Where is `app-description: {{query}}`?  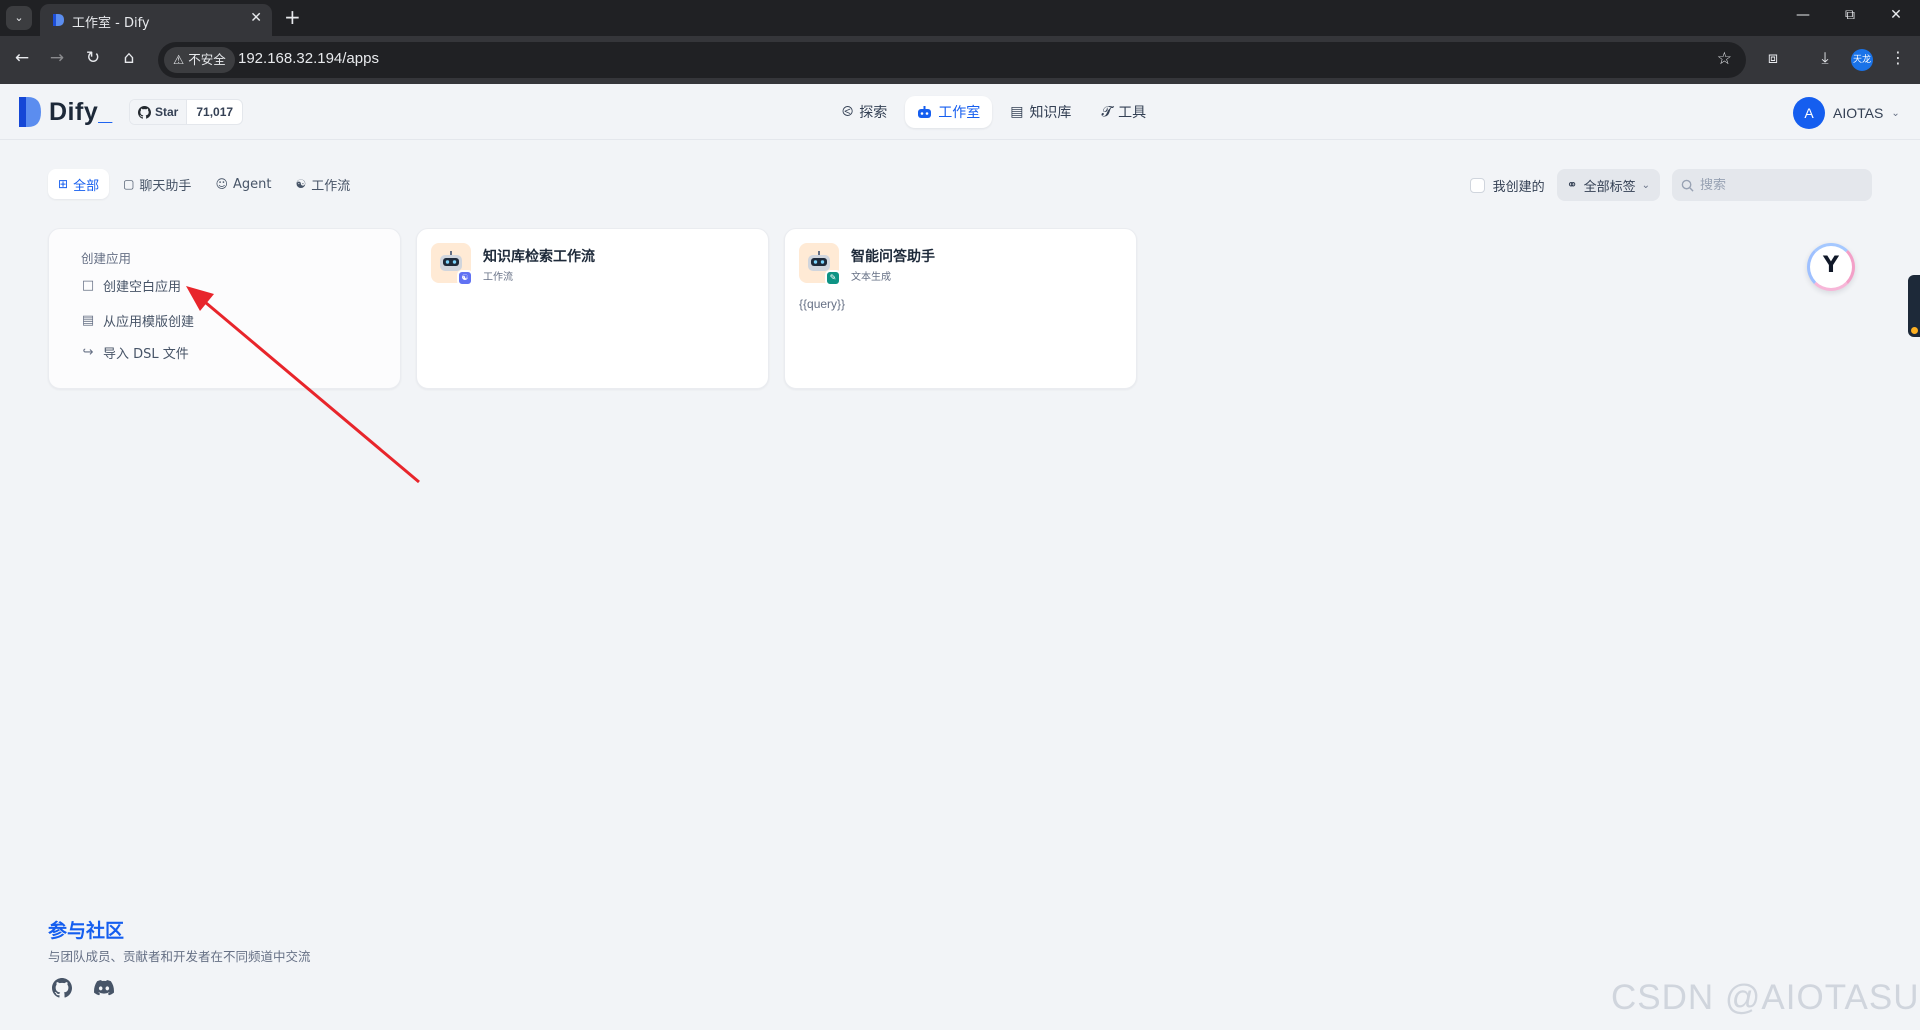
app-description: {{query}} is located at coordinates (822, 304).